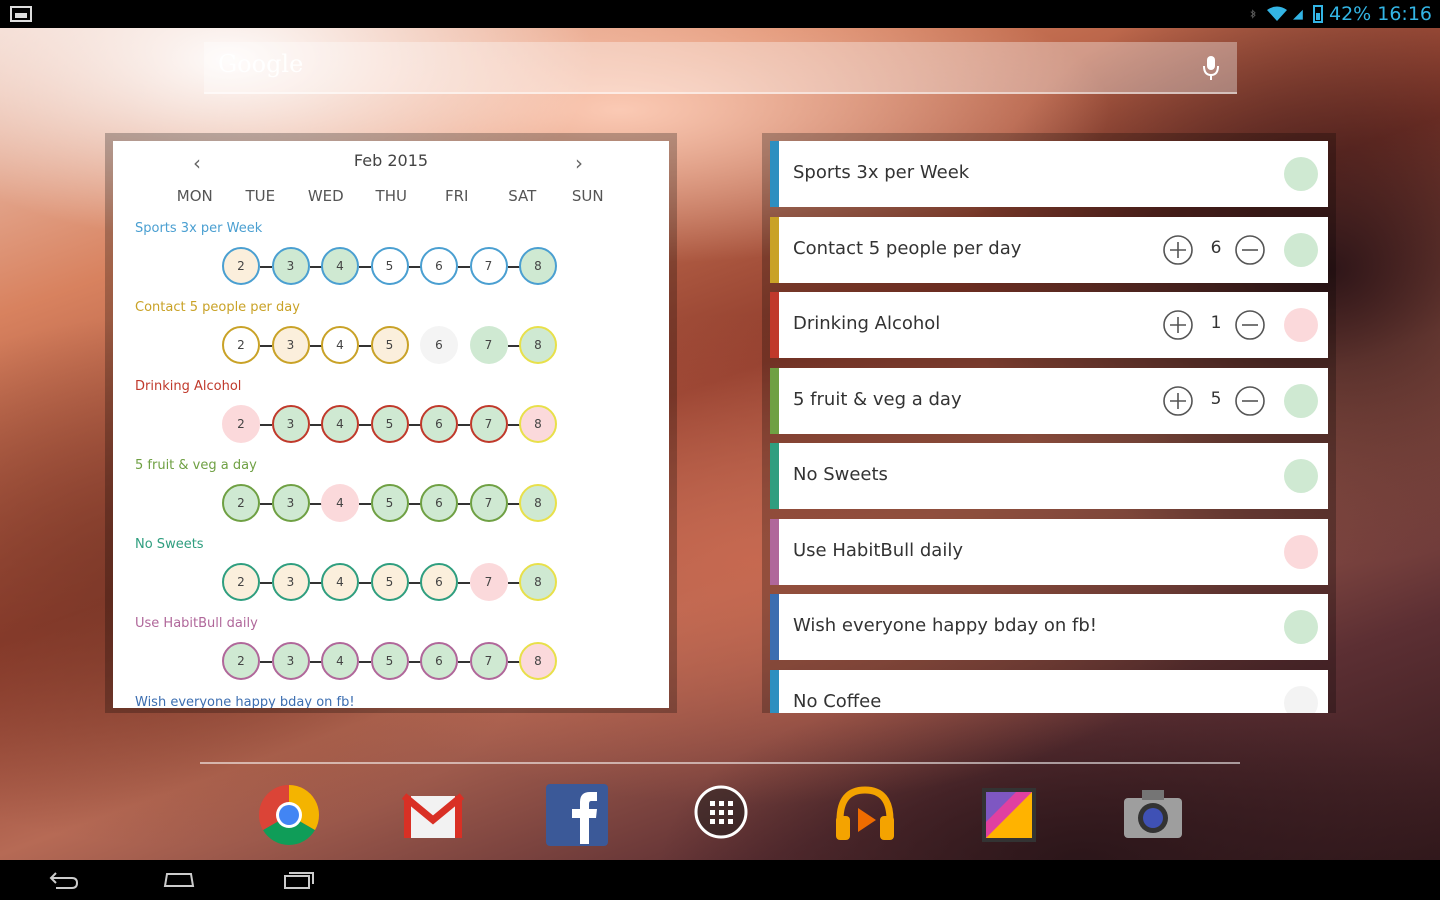  What do you see at coordinates (179, 879) in the screenshot?
I see `home-button` at bounding box center [179, 879].